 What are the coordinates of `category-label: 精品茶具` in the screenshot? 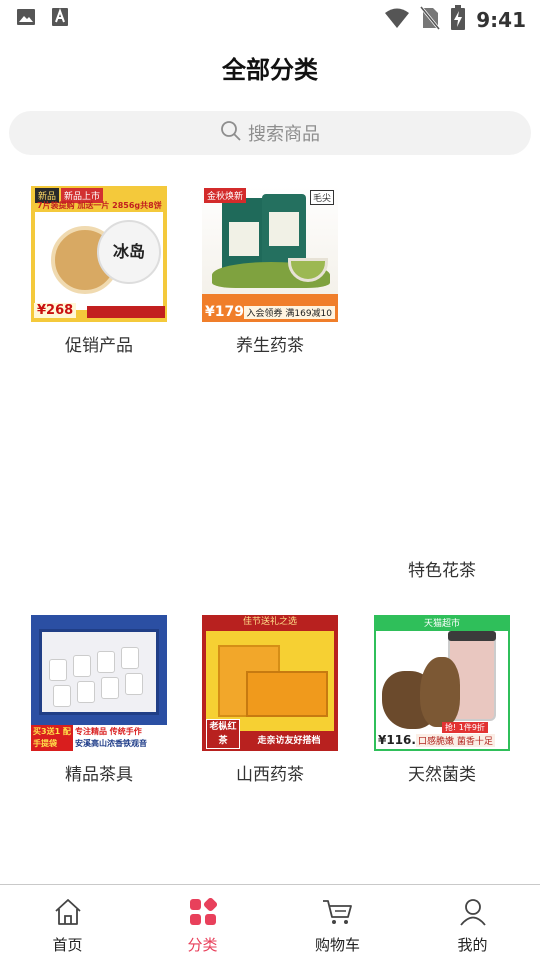 It's located at (99, 775).